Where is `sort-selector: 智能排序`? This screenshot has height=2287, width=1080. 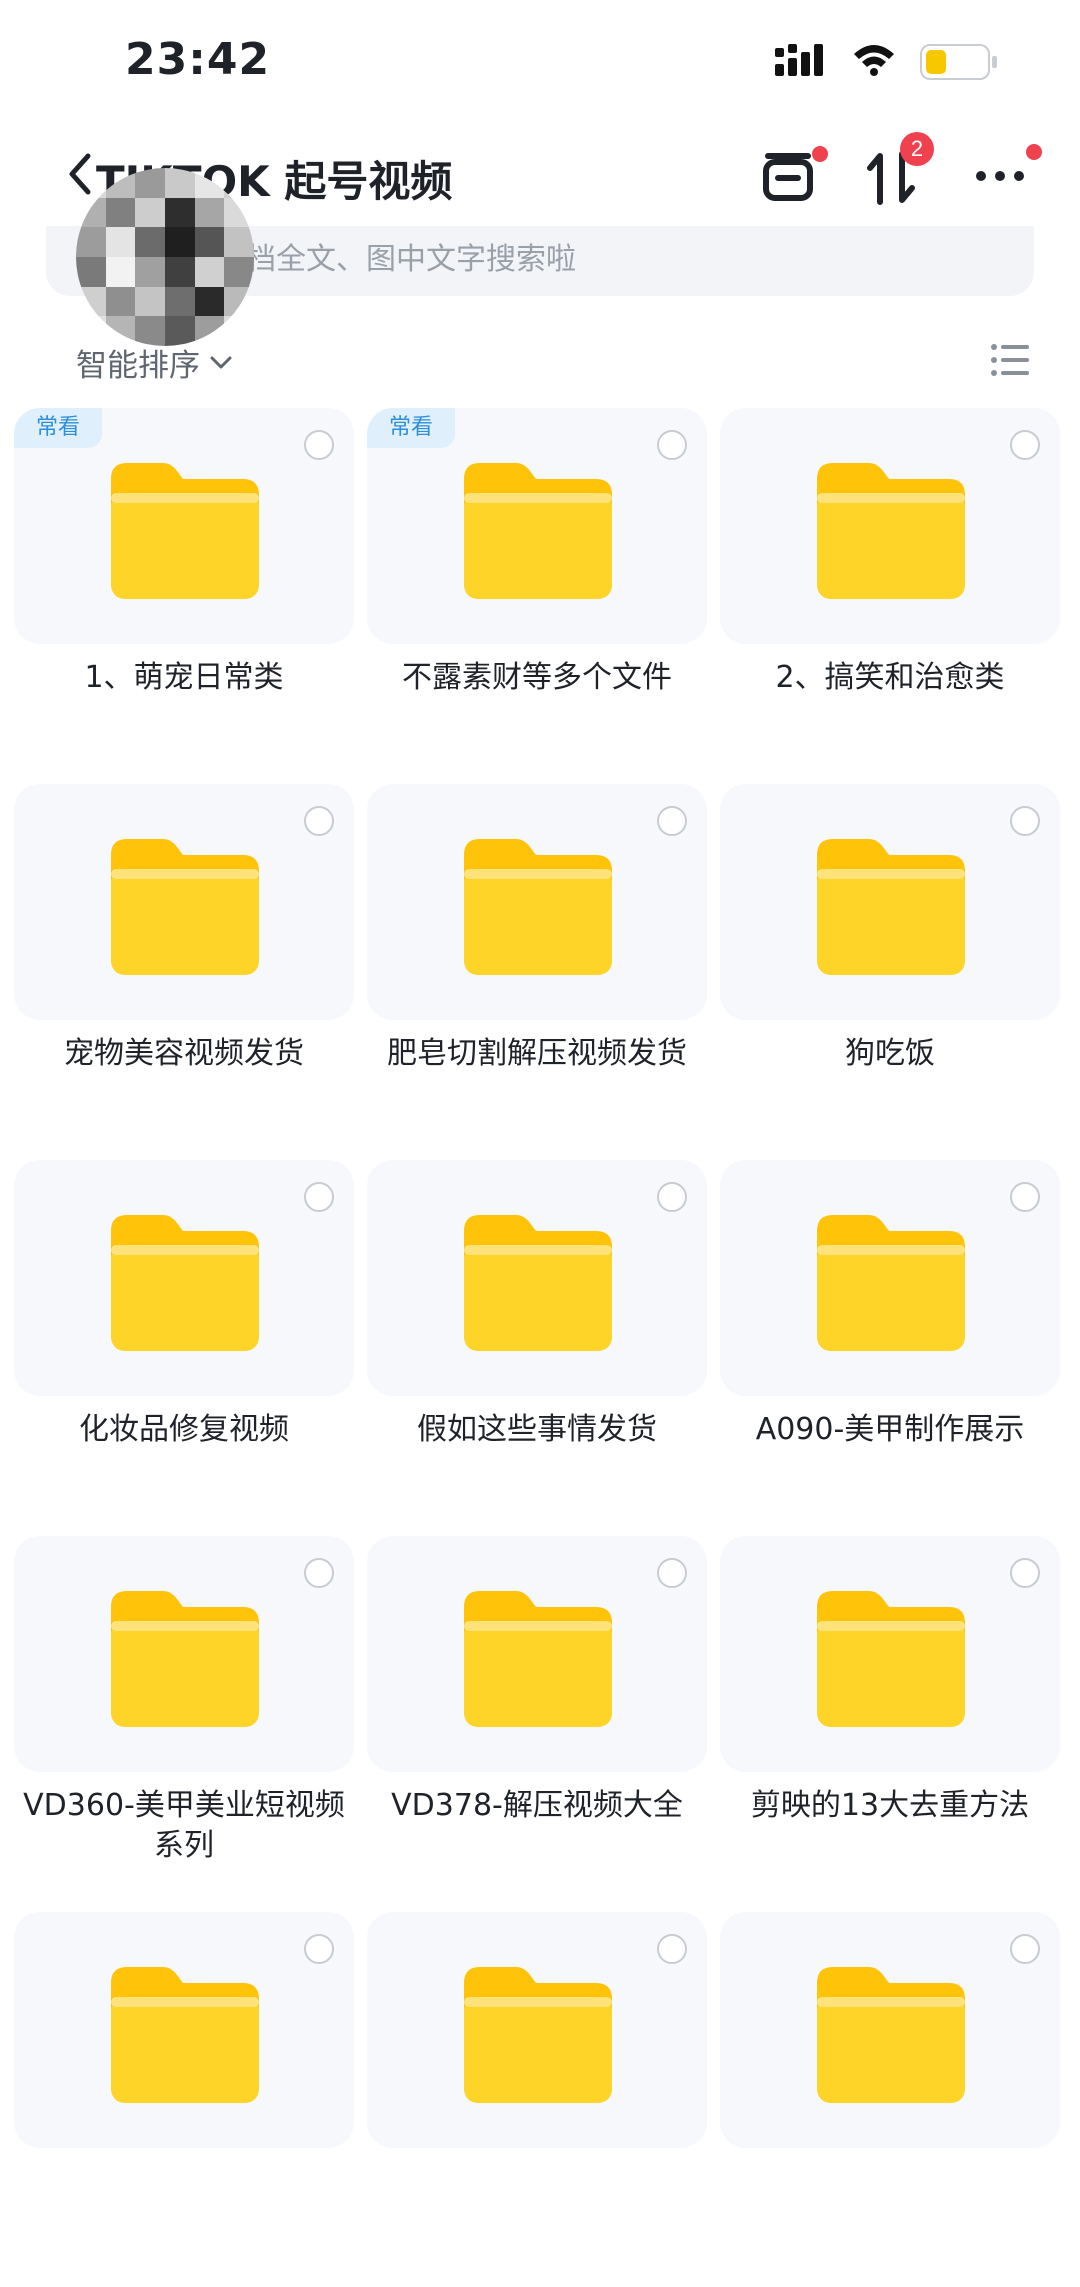 sort-selector: 智能排序 is located at coordinates (154, 362).